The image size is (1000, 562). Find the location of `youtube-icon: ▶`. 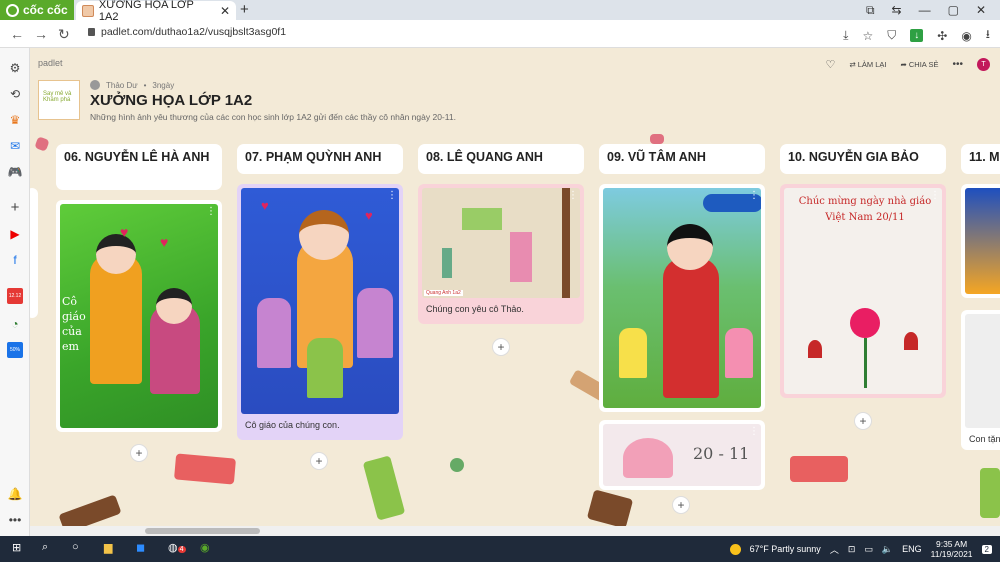

youtube-icon: ▶ is located at coordinates (15, 234).